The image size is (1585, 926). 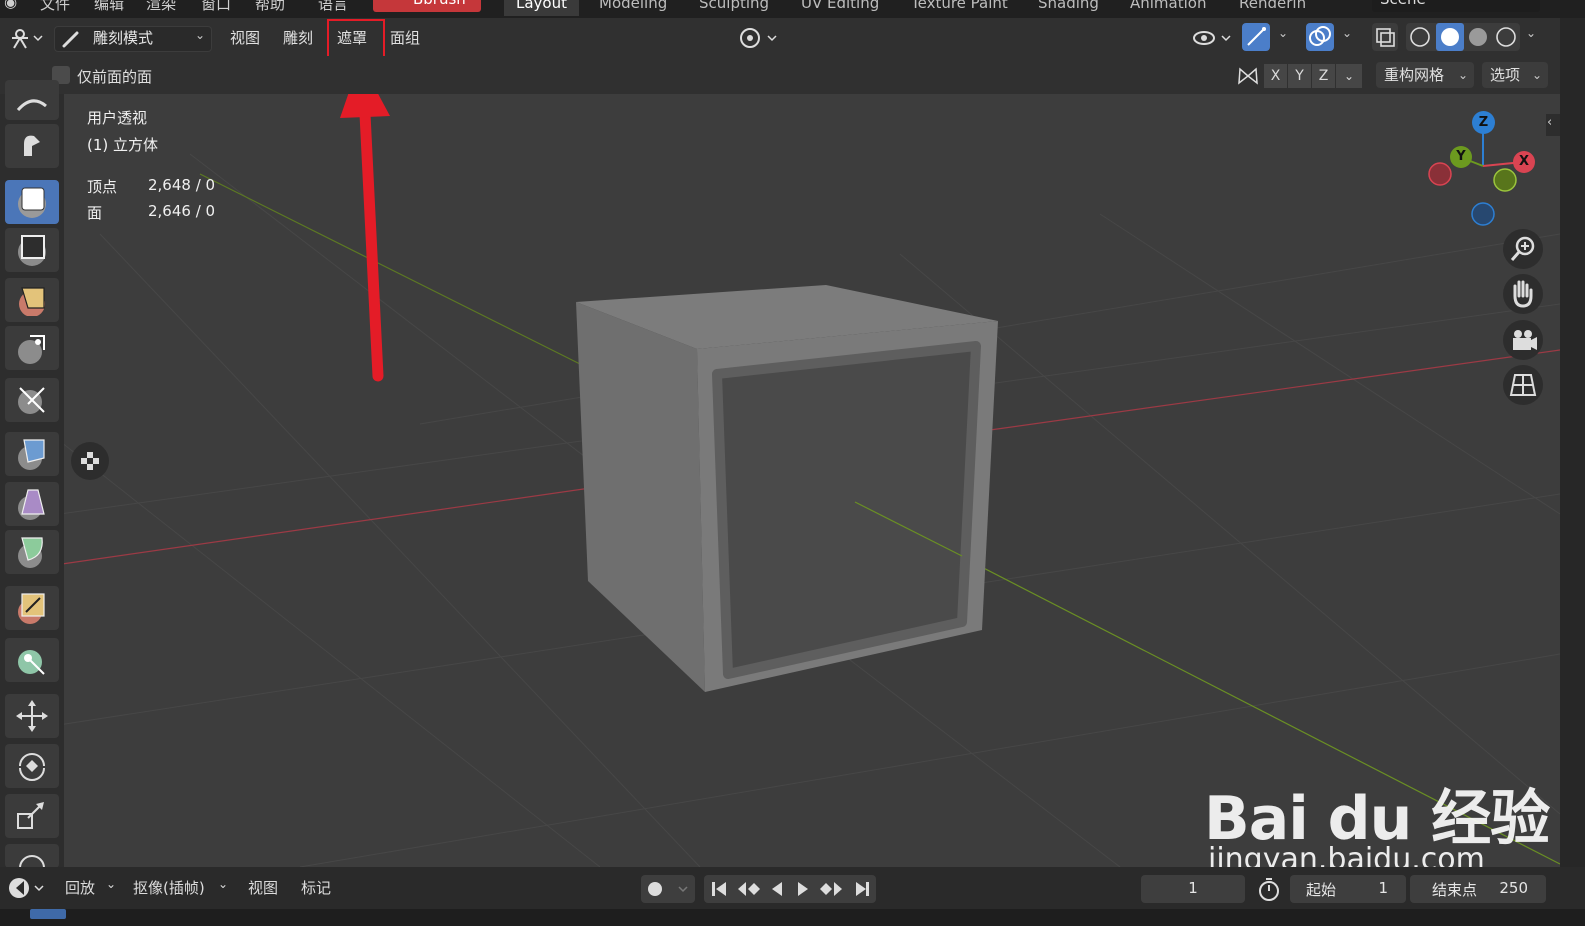 What do you see at coordinates (32, 300) in the screenshot?
I see `tool-box-face-set` at bounding box center [32, 300].